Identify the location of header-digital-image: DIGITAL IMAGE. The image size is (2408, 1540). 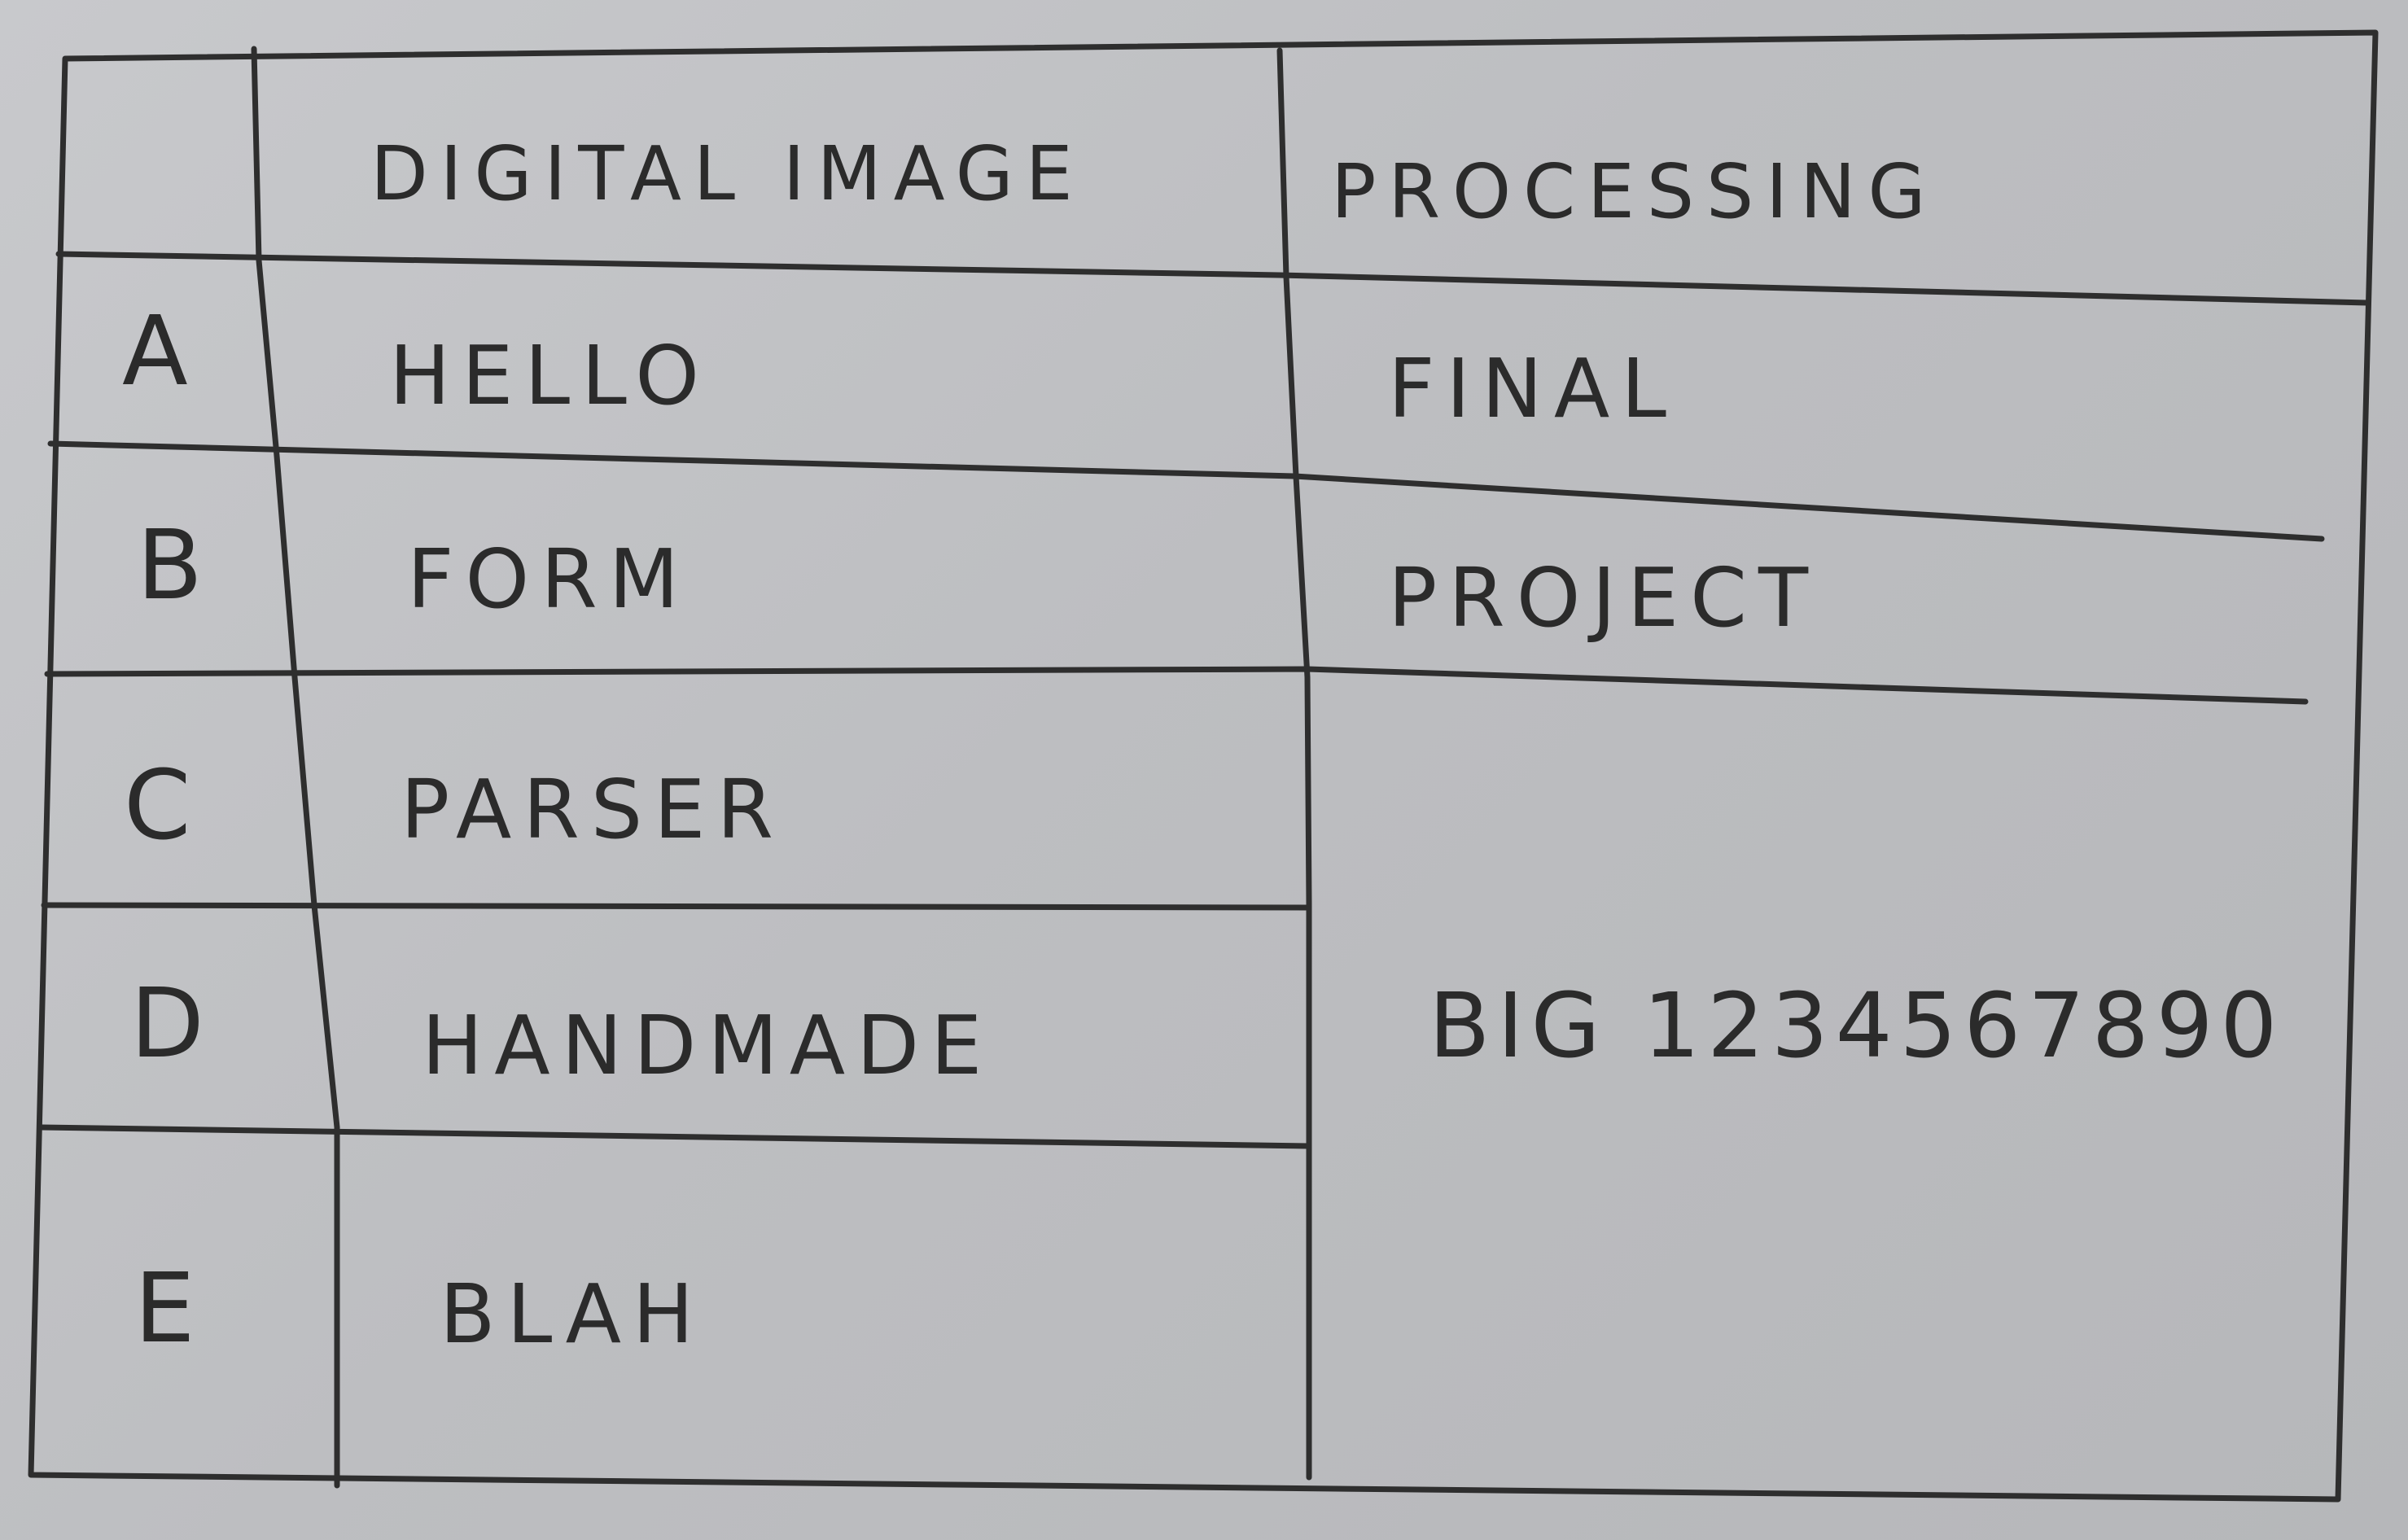
(727, 173).